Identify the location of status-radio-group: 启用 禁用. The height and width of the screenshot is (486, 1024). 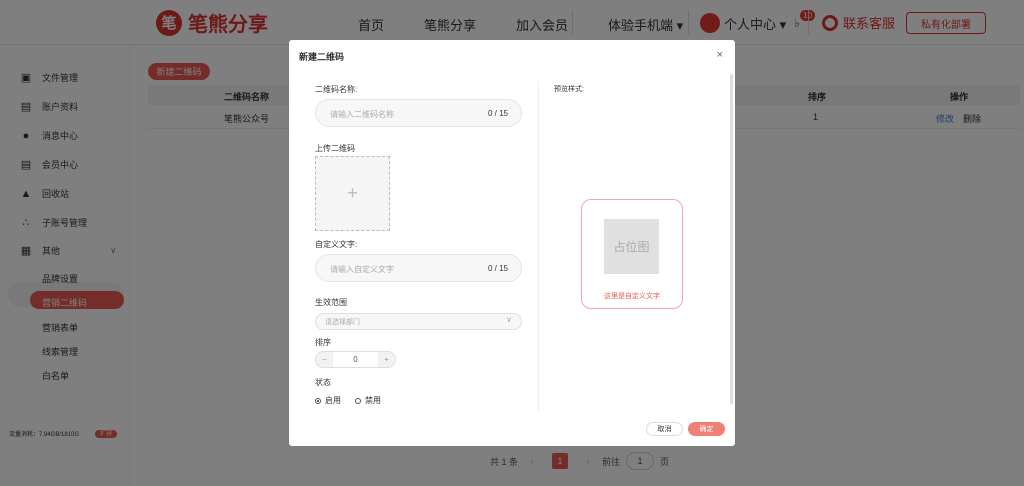
(348, 400).